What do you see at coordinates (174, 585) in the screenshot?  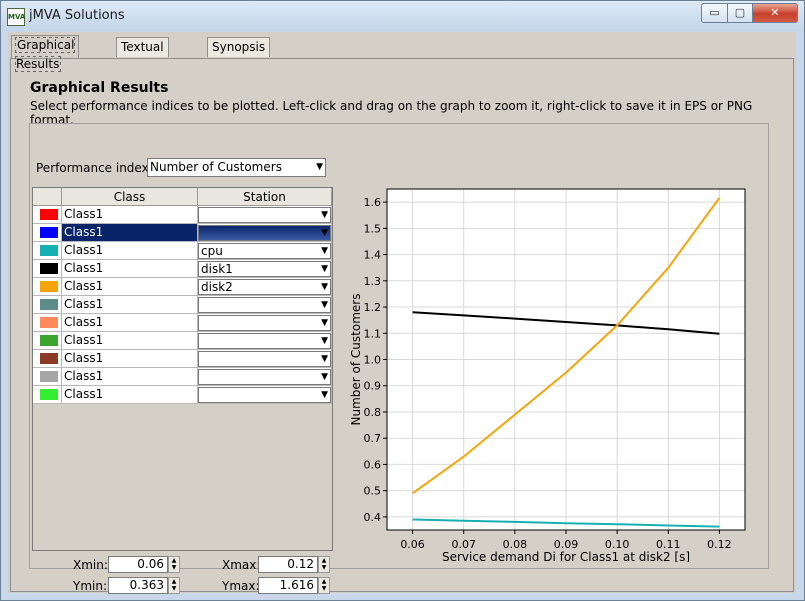 I see `ymin-spinner: ▲ ▼` at bounding box center [174, 585].